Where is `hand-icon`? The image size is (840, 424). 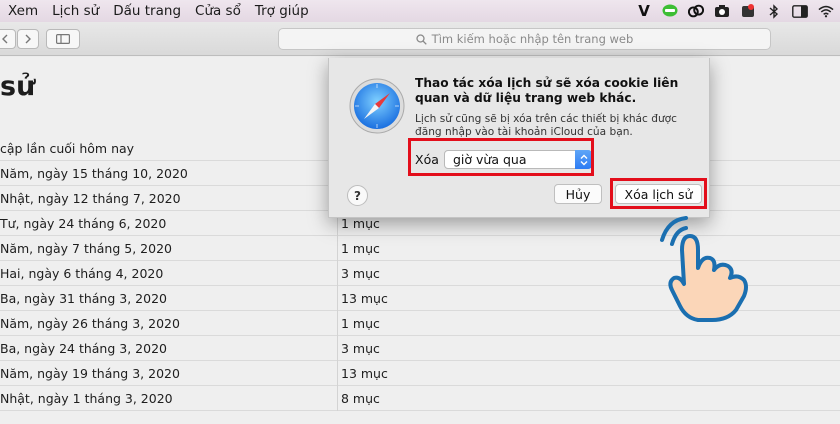 hand-icon is located at coordinates (748, 11).